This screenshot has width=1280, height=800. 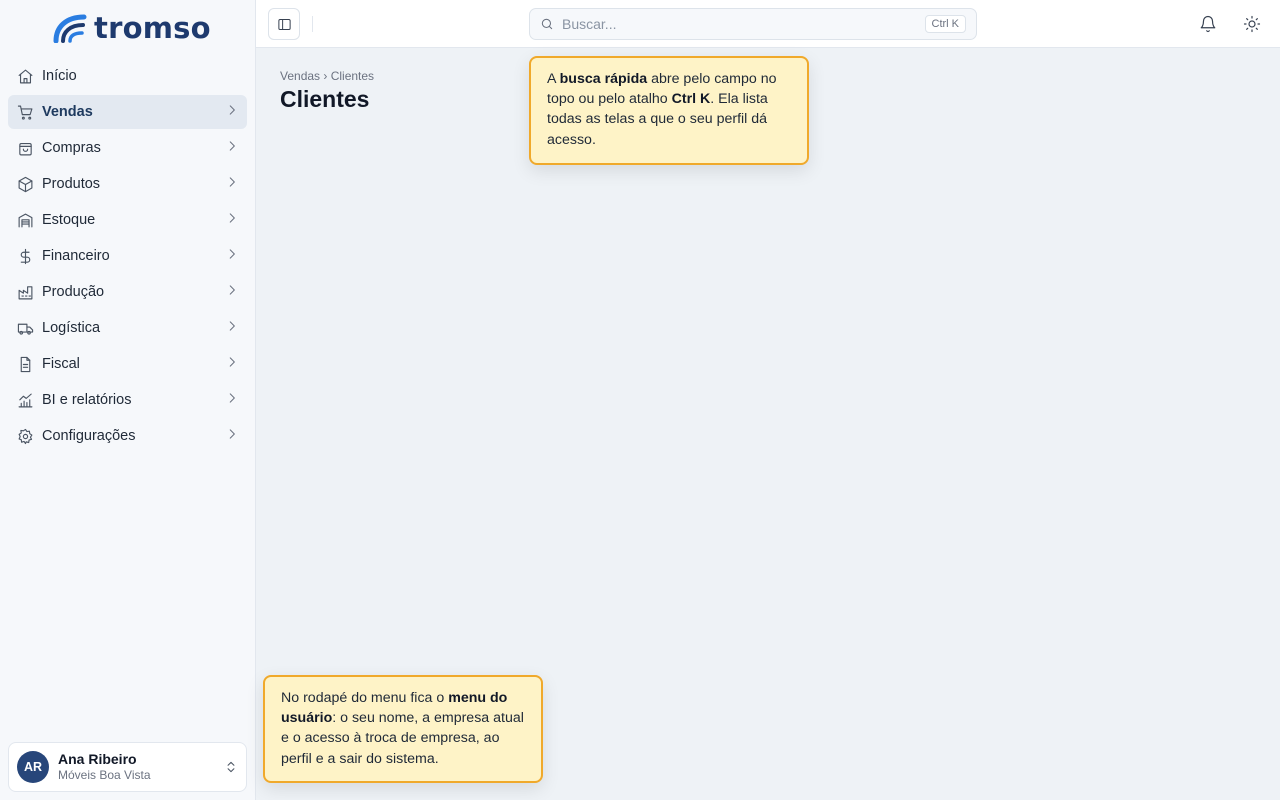 What do you see at coordinates (127, 220) in the screenshot?
I see `sidebar-item-estoque: Estoque` at bounding box center [127, 220].